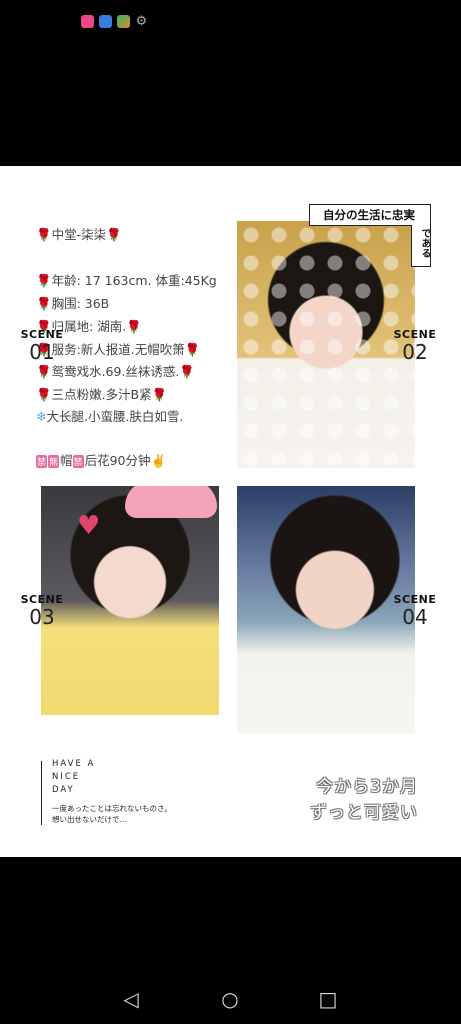 Image resolution: width=461 pixels, height=1024 pixels. I want to click on scene-01: SCENE 01, so click(42, 346).